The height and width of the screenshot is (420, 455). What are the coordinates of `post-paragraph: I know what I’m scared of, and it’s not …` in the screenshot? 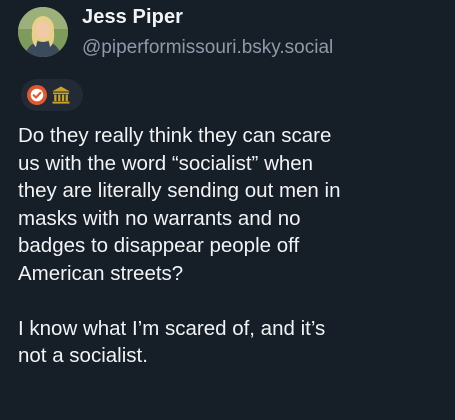 It's located at (172, 342).